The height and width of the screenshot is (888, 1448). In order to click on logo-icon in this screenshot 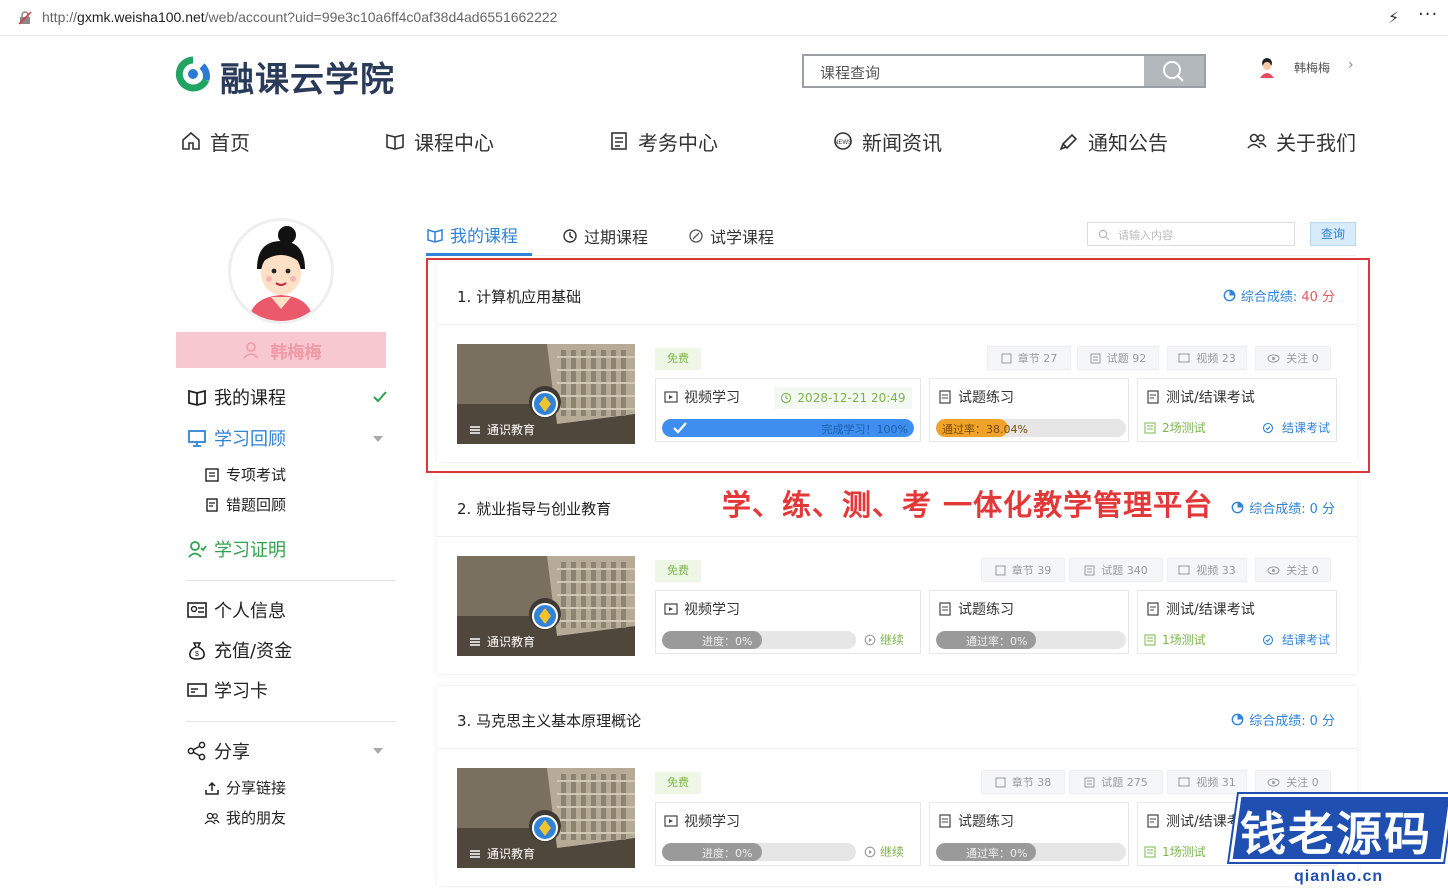, I will do `click(193, 74)`.